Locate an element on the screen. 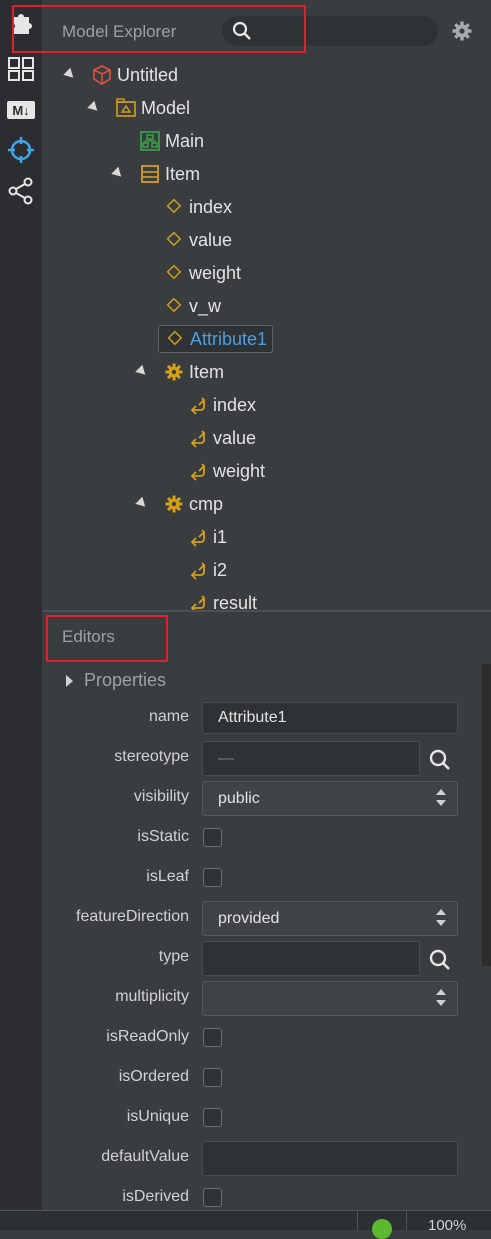 The width and height of the screenshot is (491, 1239). extensions-icon is located at coordinates (21, 24).